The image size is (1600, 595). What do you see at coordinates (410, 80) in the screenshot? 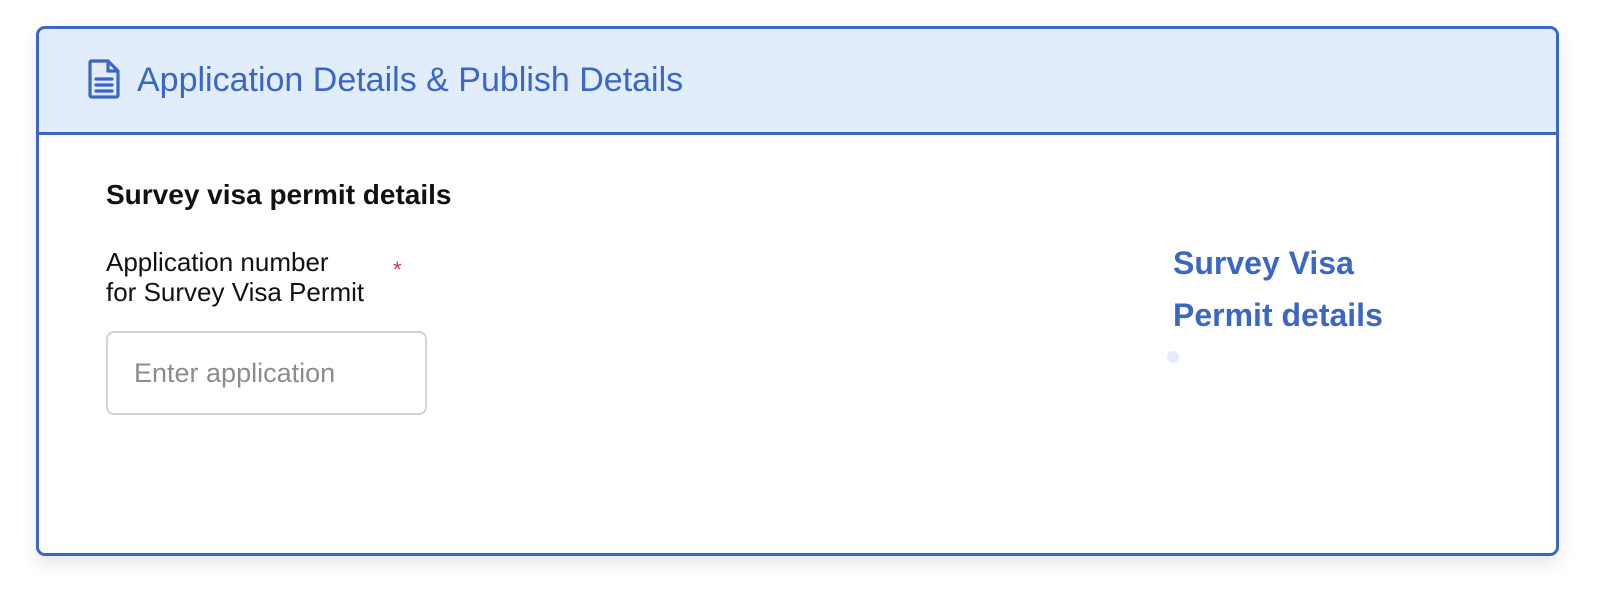
I see `panel-title: Application Details & Publish Details` at bounding box center [410, 80].